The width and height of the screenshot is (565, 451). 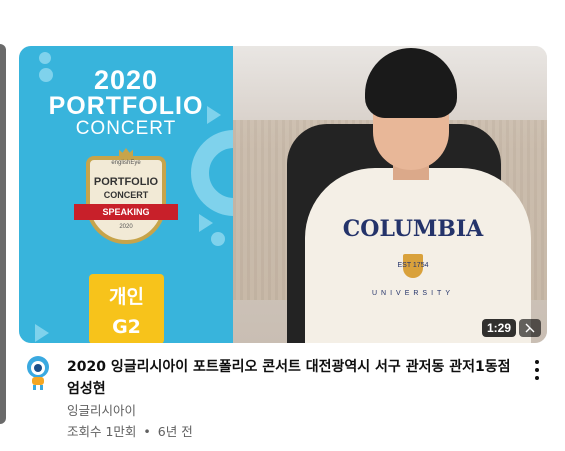 What do you see at coordinates (126, 297) in the screenshot?
I see `level-type: 개인` at bounding box center [126, 297].